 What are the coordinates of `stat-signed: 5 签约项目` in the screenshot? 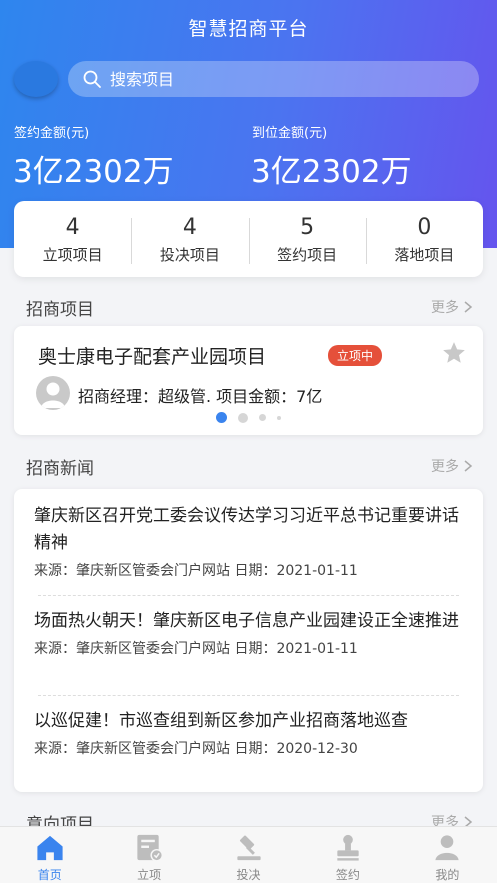 It's located at (307, 239).